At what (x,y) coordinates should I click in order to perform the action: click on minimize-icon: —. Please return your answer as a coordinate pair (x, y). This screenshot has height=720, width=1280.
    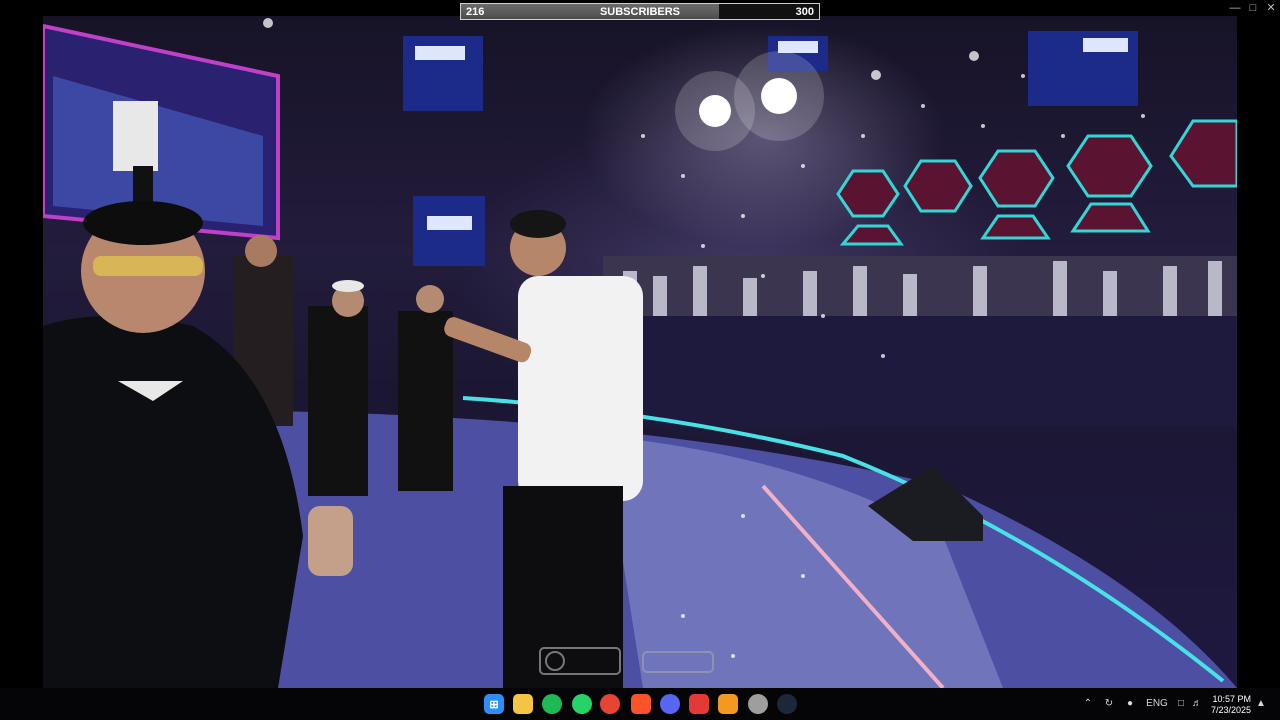
    Looking at the image, I should click on (1235, 8).